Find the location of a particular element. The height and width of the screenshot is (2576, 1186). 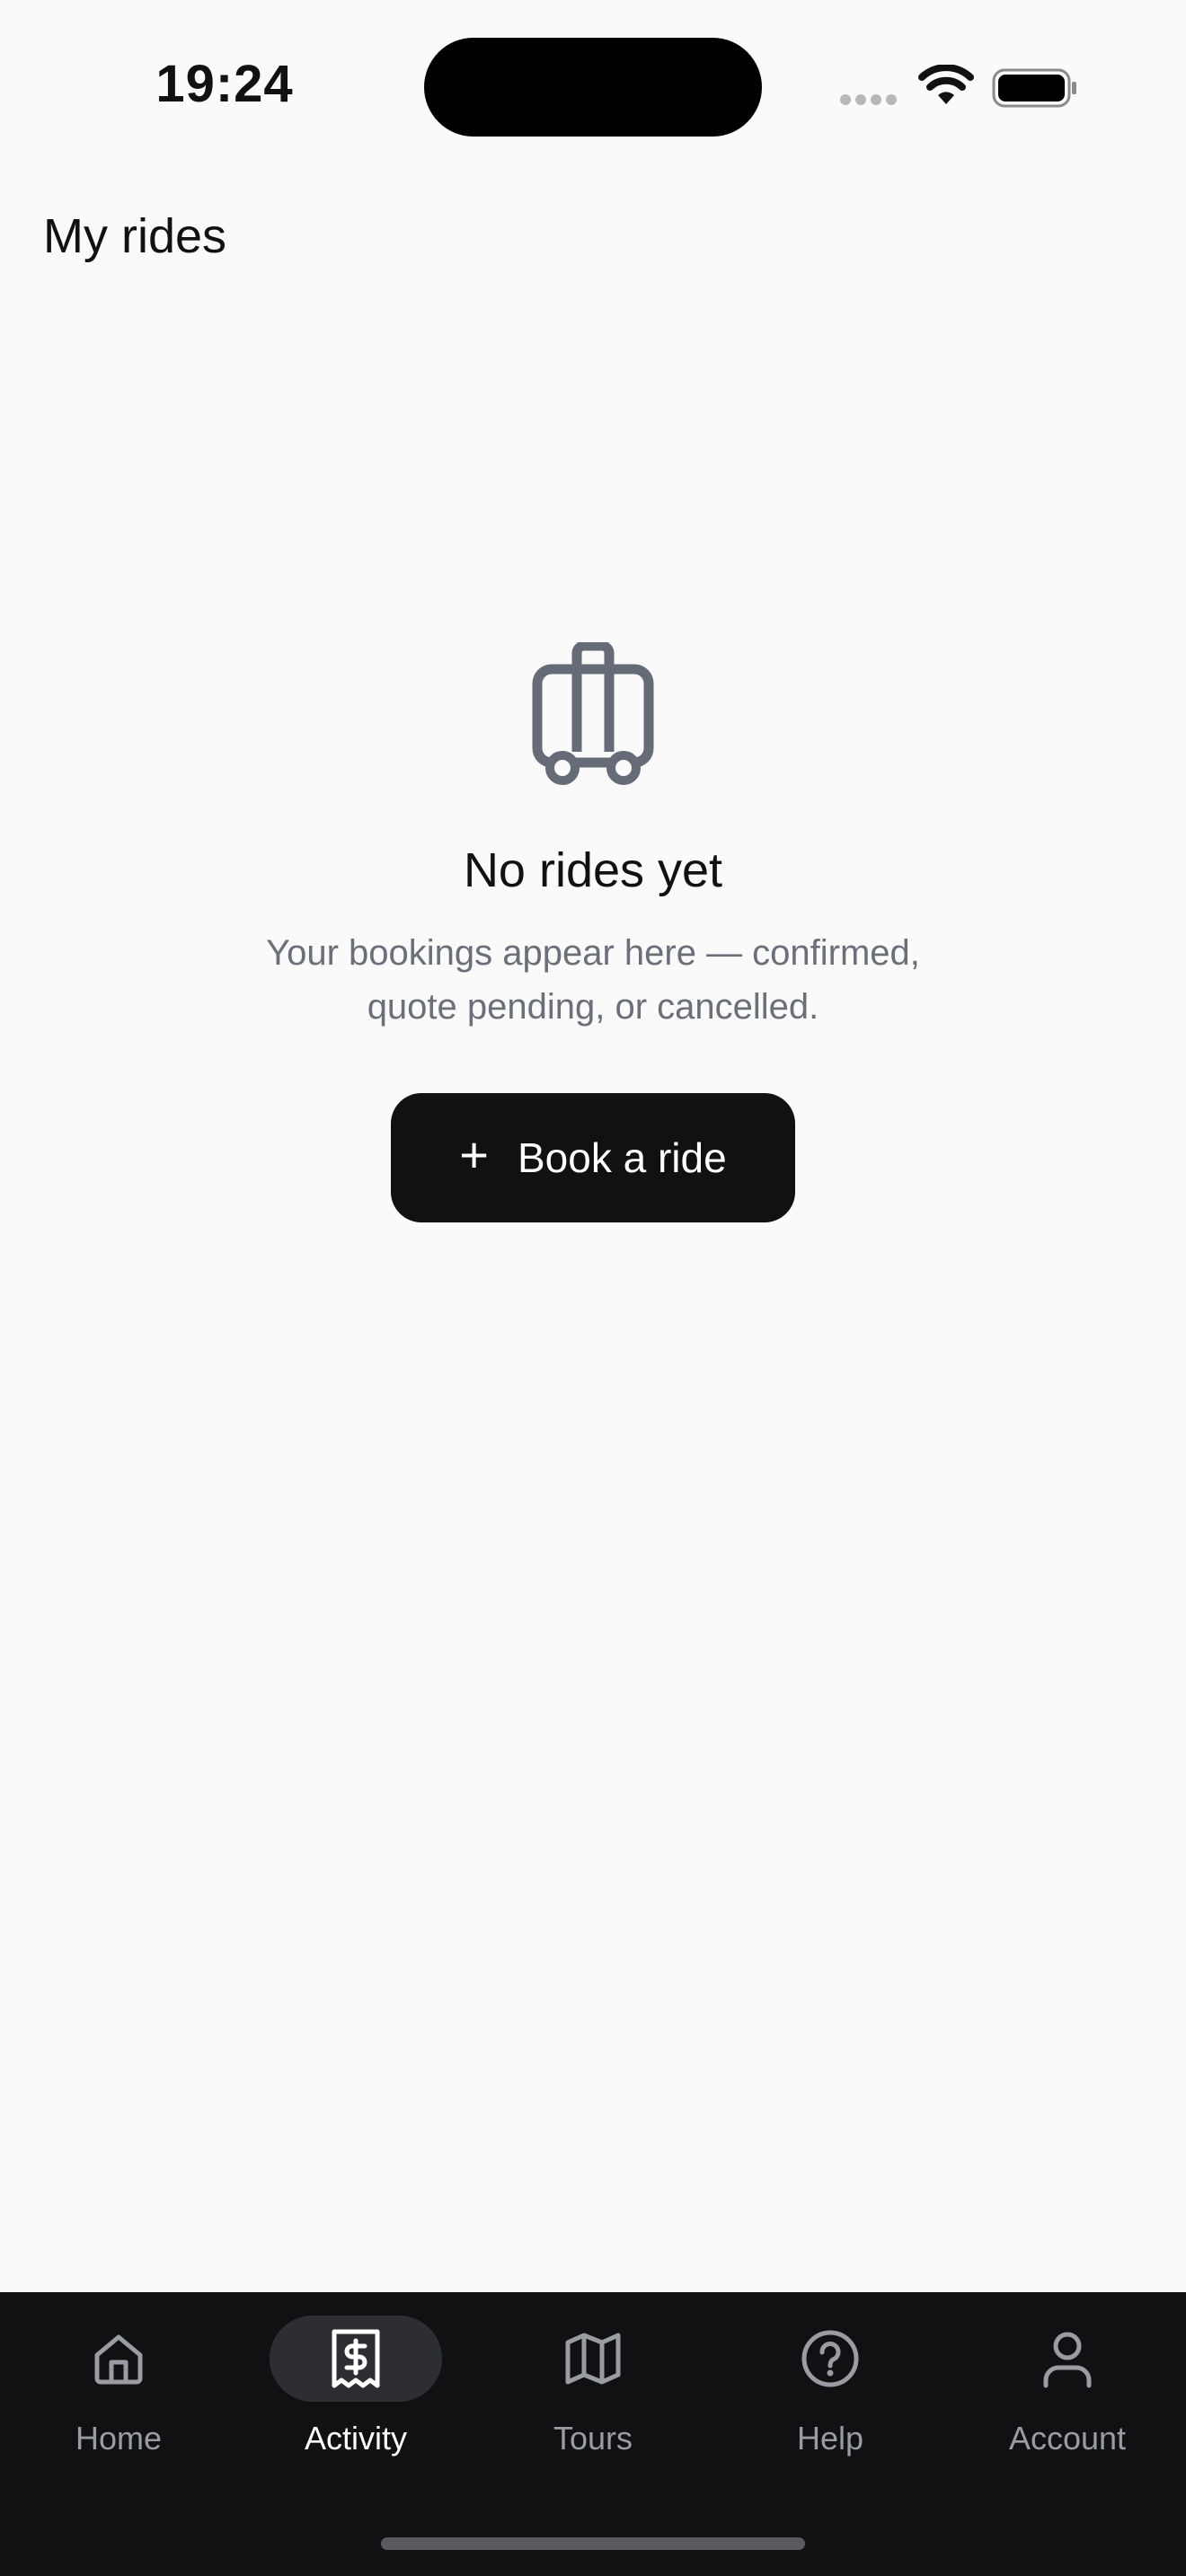

wifi-icon is located at coordinates (946, 84).